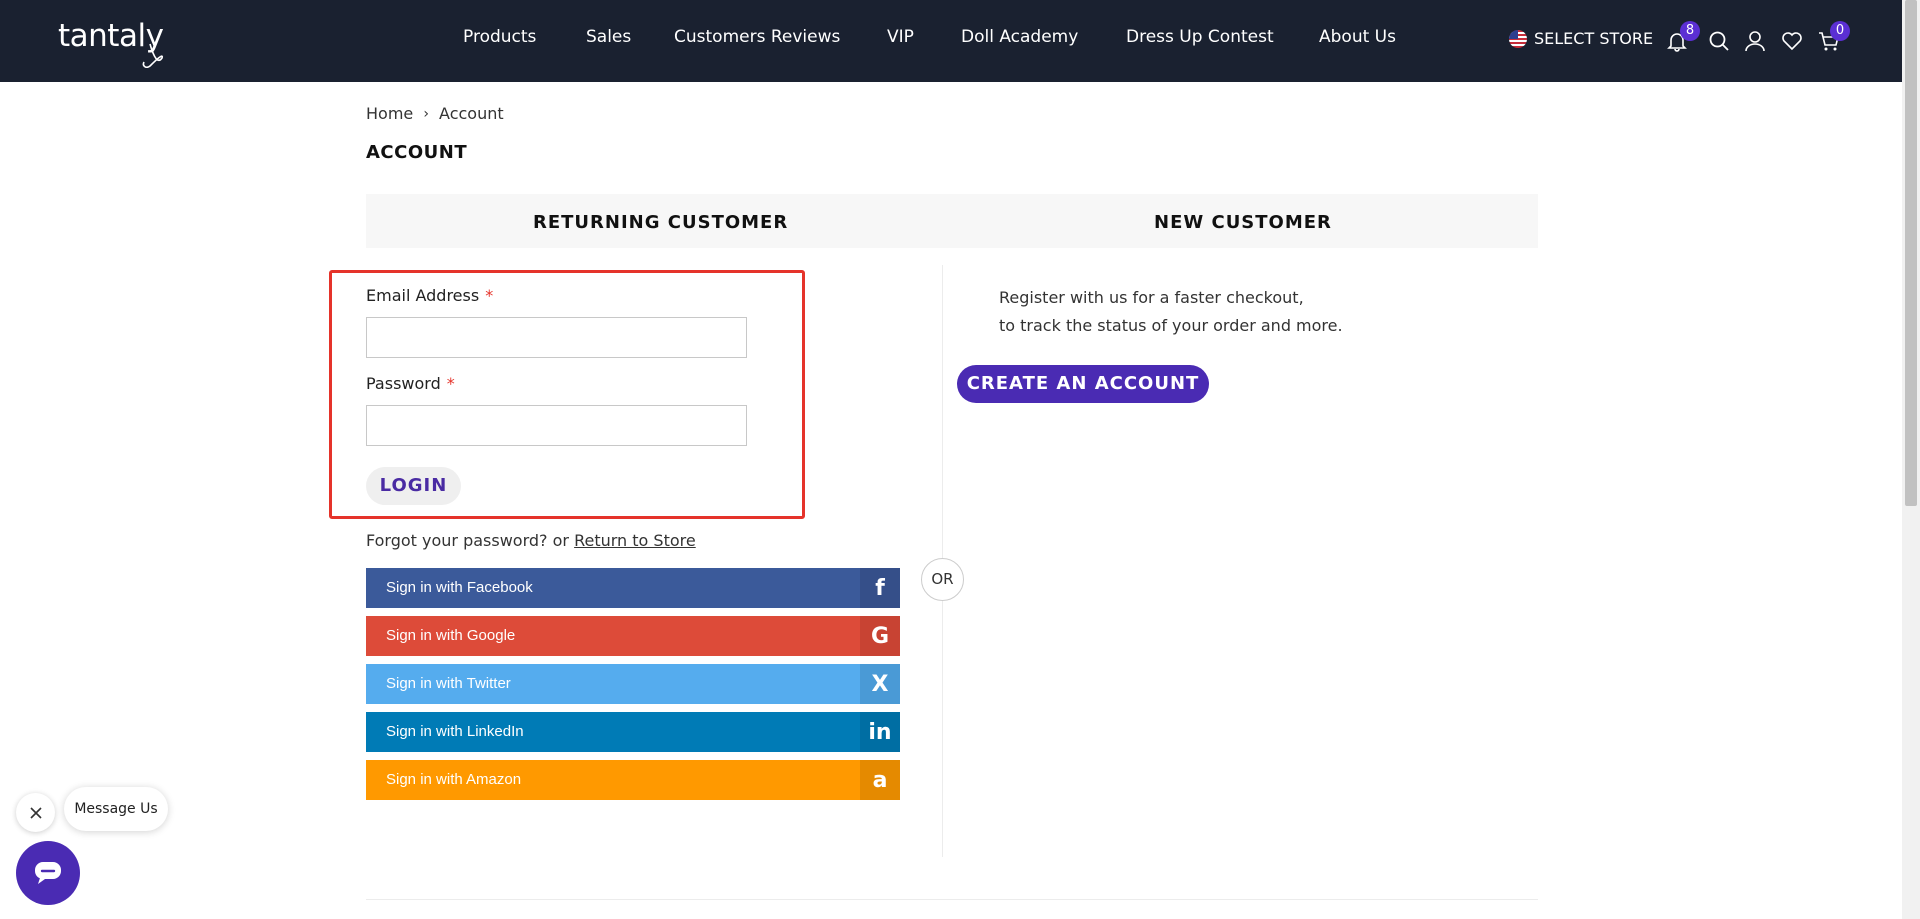 The image size is (1920, 919). Describe the element at coordinates (880, 684) in the screenshot. I see `x-icon: X` at that location.